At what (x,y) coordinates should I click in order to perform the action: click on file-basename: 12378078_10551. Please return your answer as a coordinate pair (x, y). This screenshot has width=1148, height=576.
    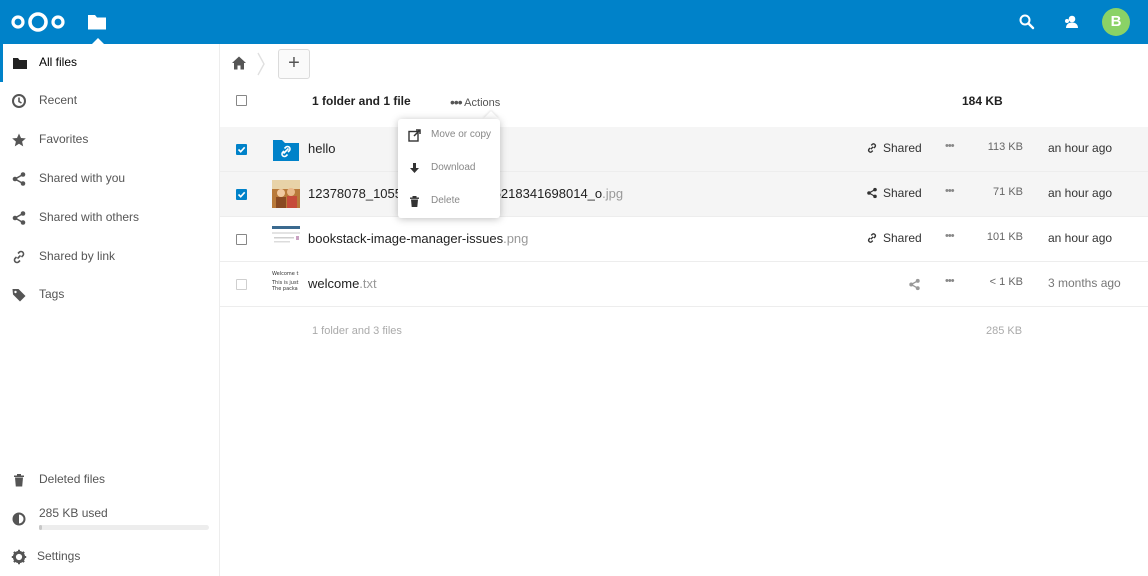
    Looking at the image, I should click on (359, 193).